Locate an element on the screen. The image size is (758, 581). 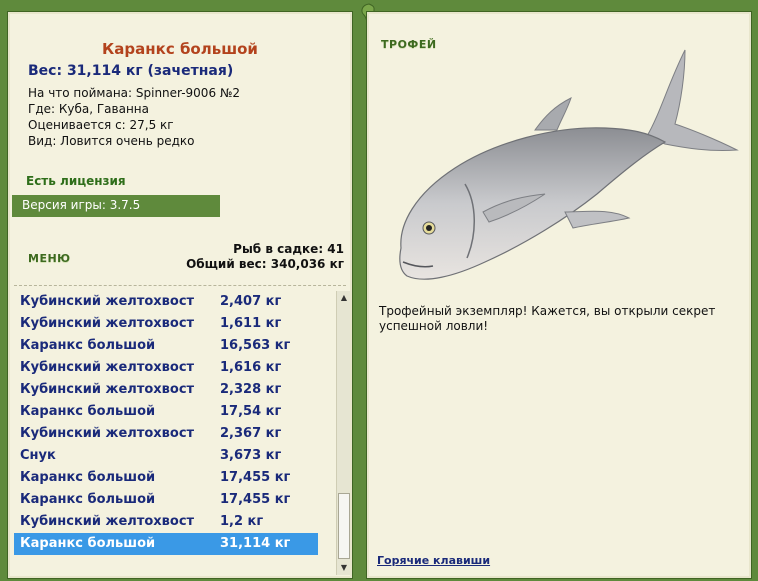
divider is located at coordinates (180, 285).